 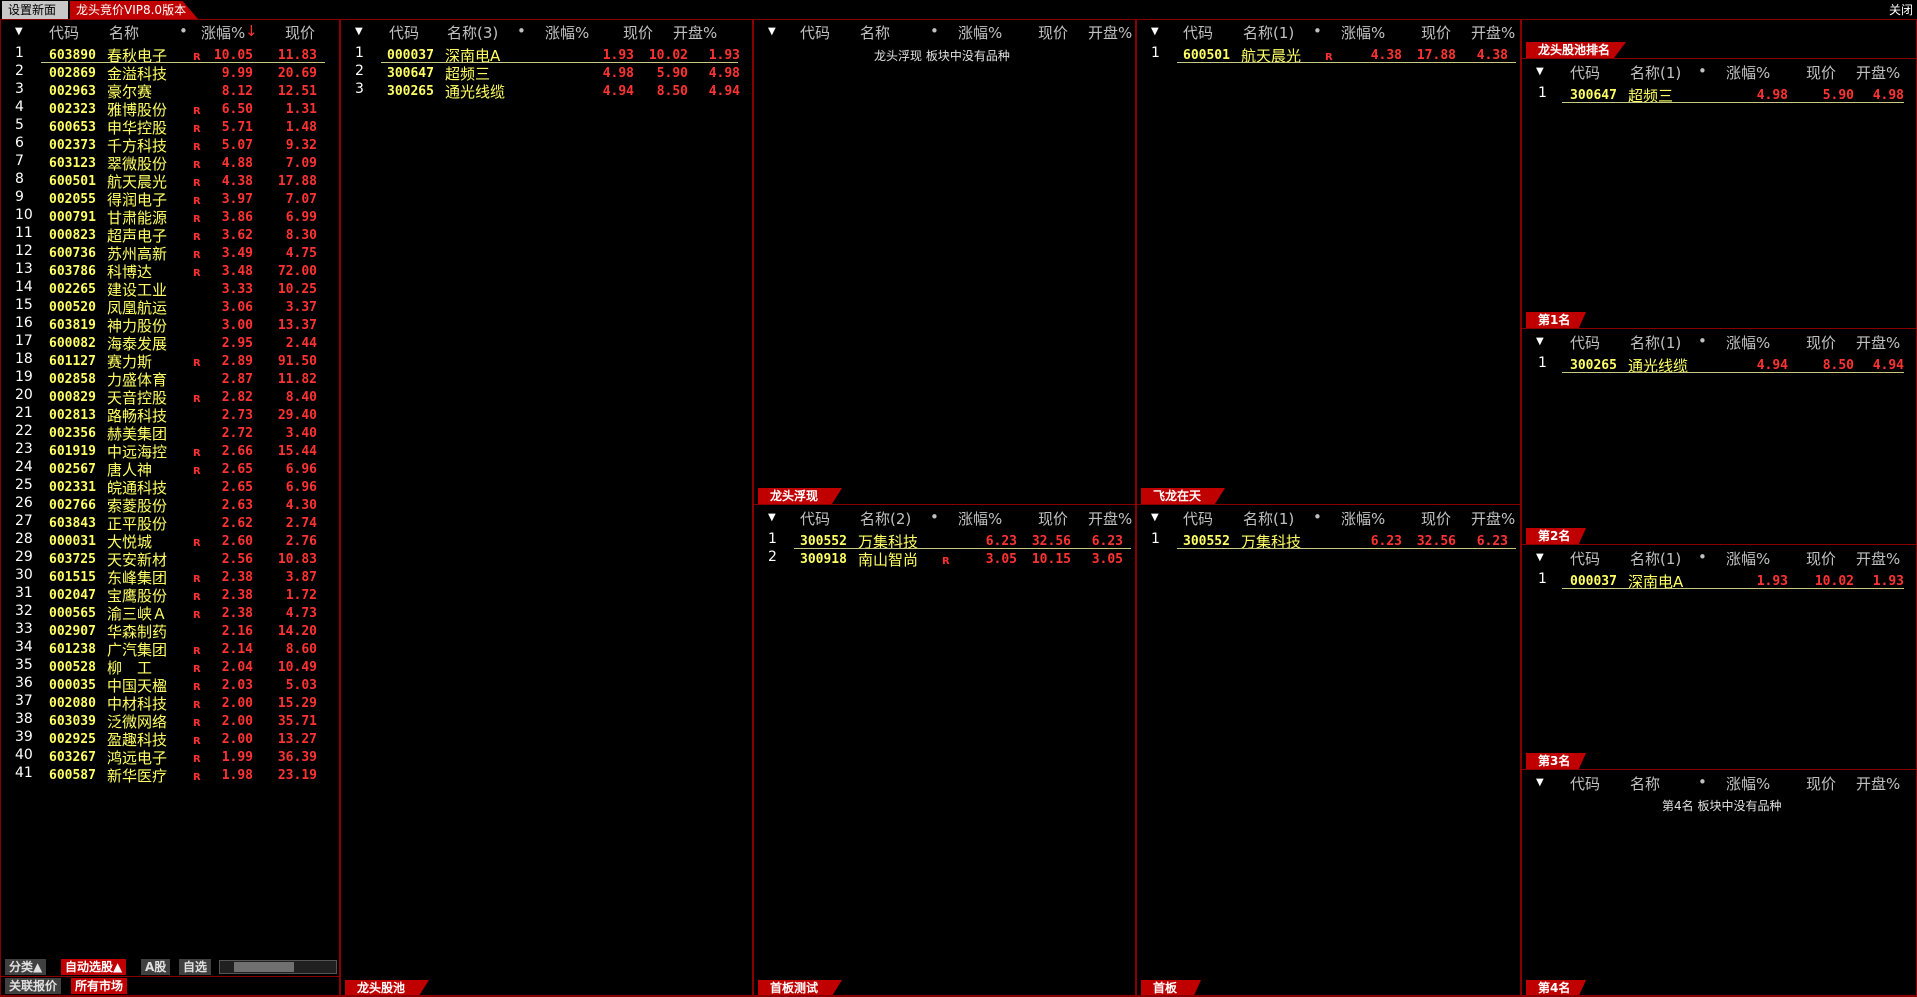 I want to click on table-row: 1 000037 深南电A 1.93 10.02 1.93, so click(x=1719, y=580).